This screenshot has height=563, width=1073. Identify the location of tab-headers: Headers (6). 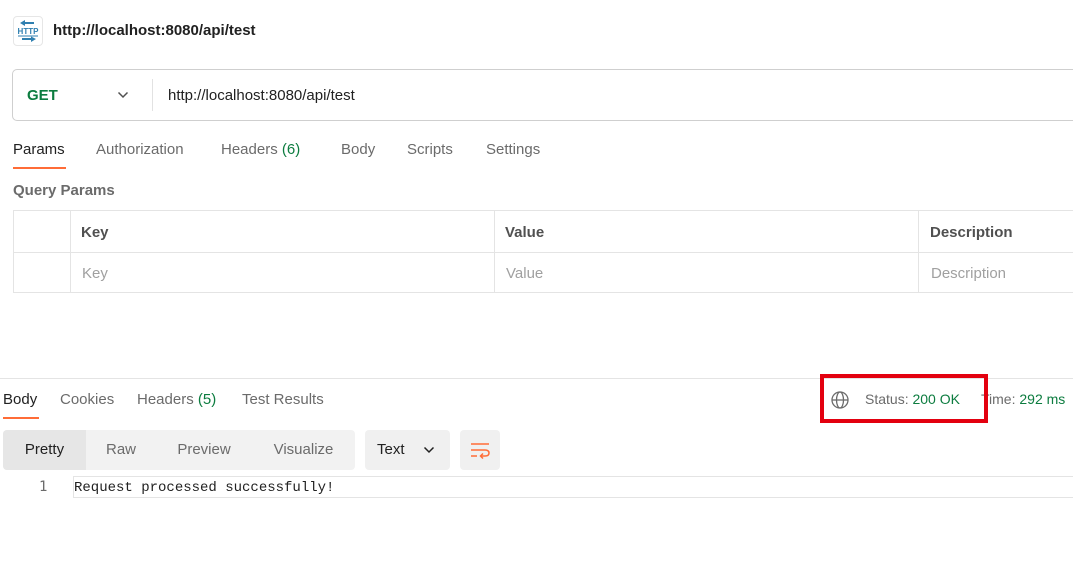
(260, 149).